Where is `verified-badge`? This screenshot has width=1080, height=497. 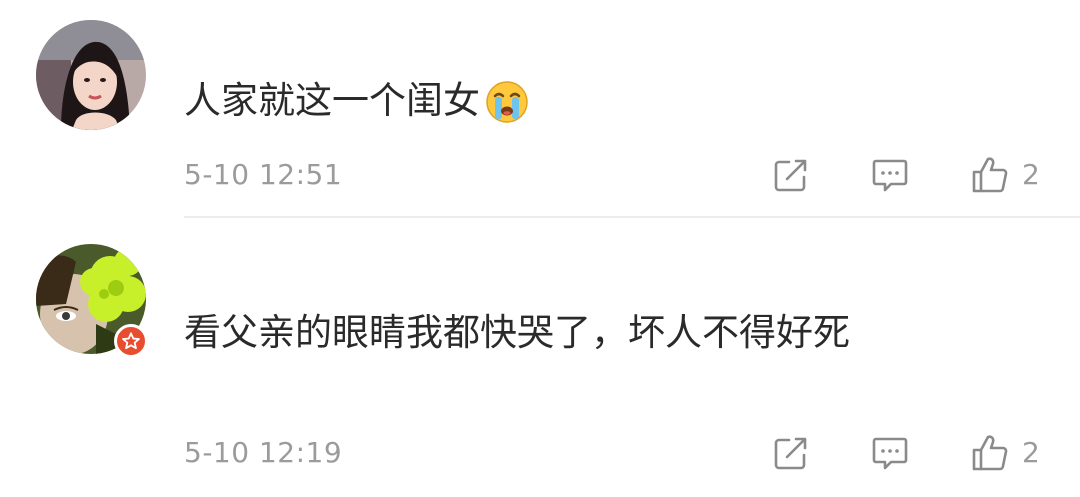
verified-badge is located at coordinates (131, 341).